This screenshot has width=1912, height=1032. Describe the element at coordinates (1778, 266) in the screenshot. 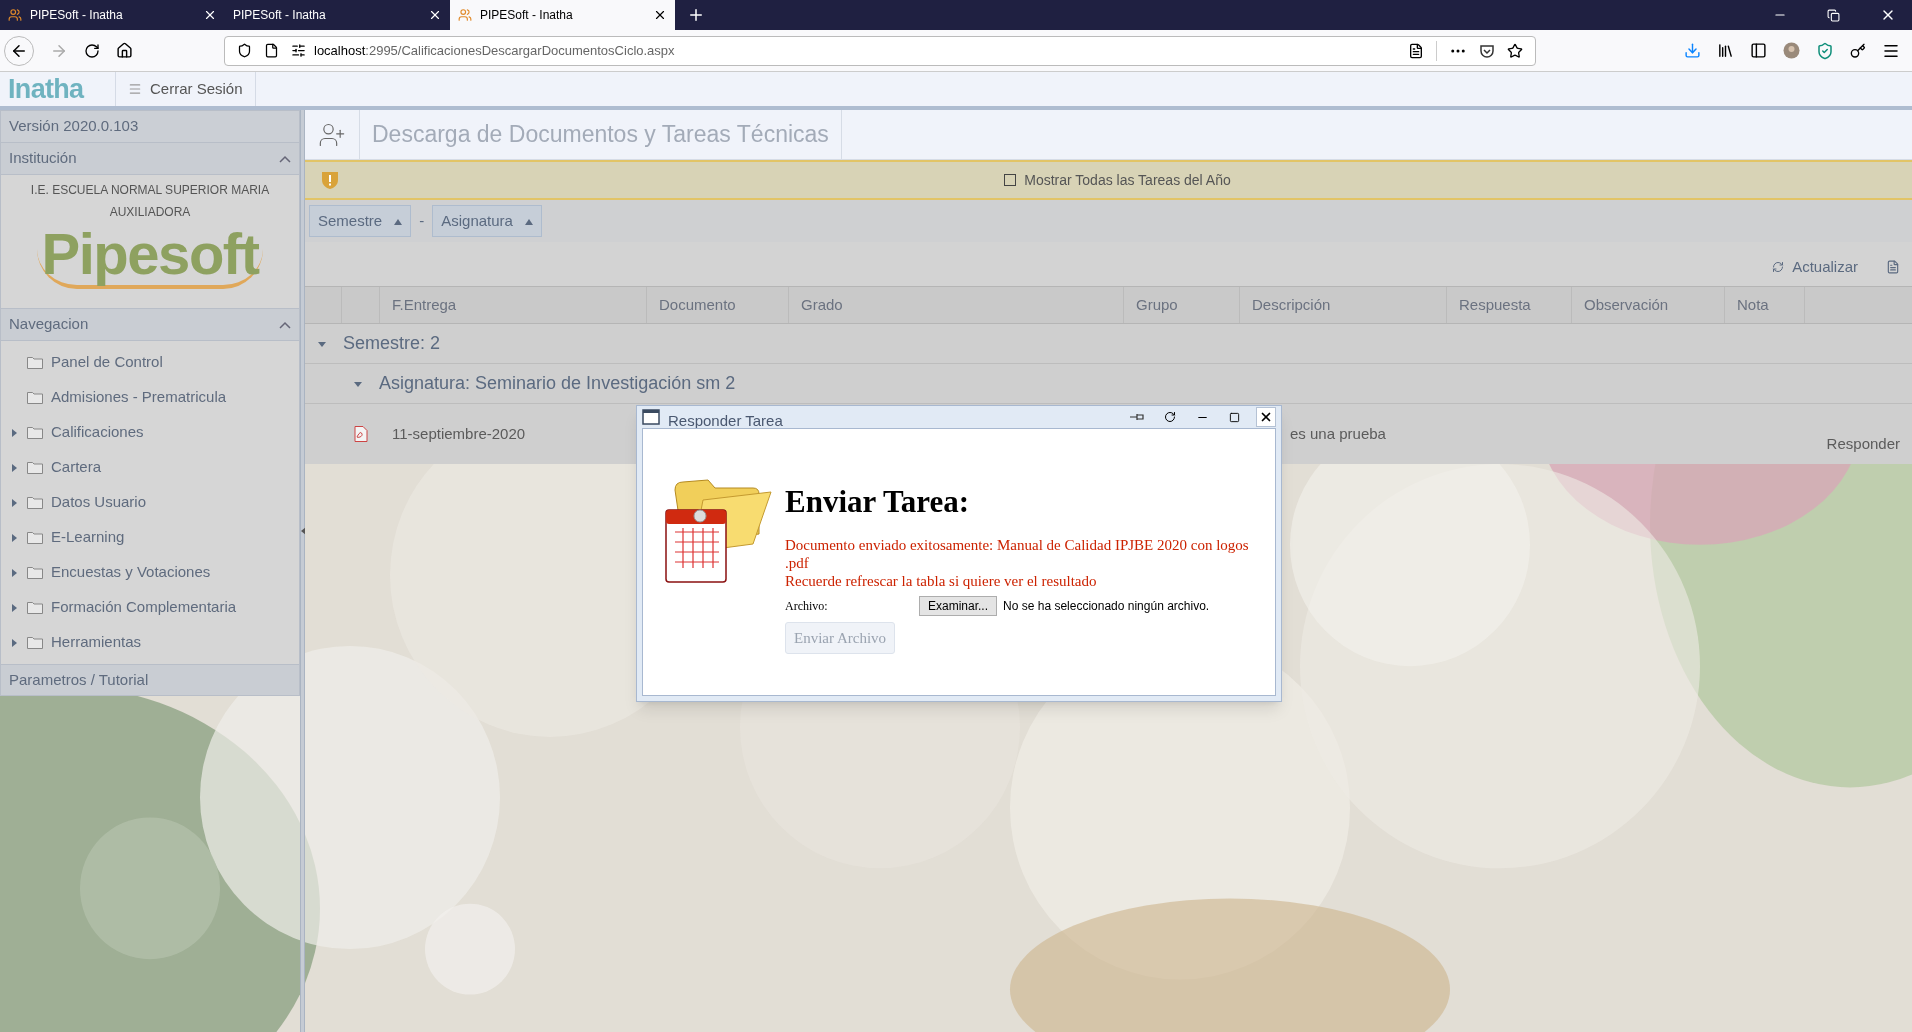

I see `refresh-icon` at that location.